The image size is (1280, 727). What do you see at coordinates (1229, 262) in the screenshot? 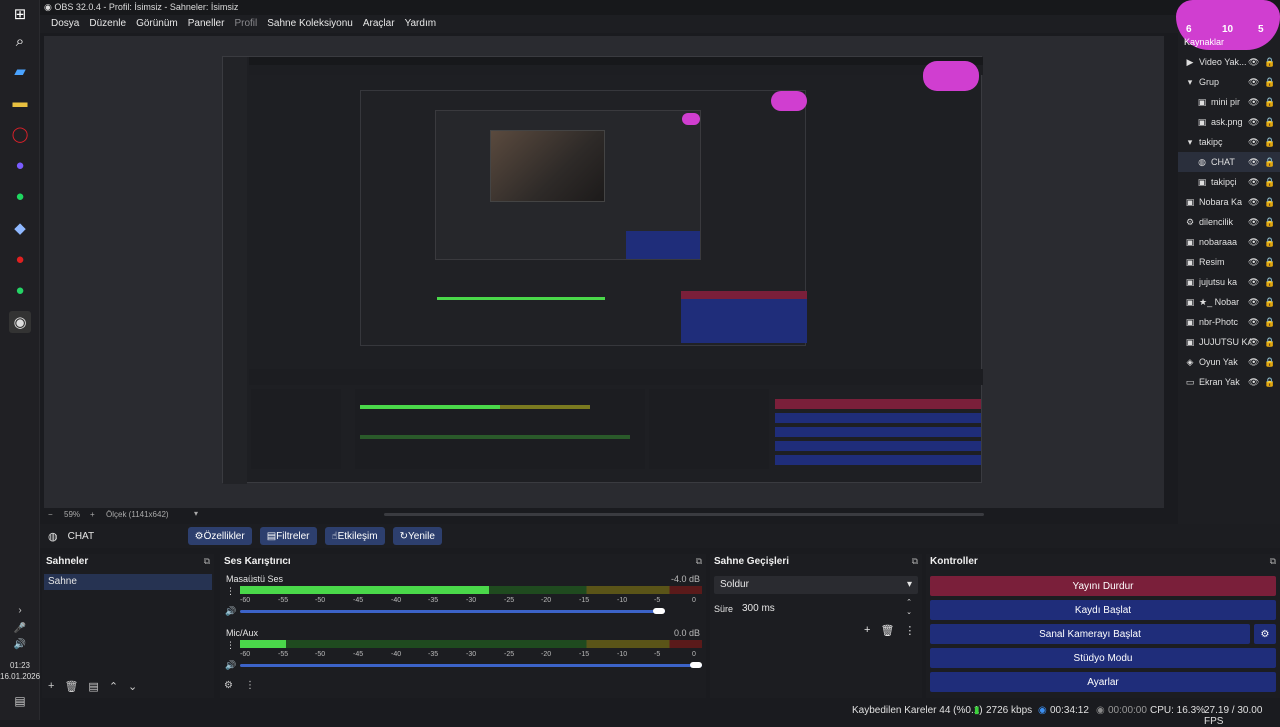
I see `source-item: ▣ Resim 👁 🔒` at bounding box center [1229, 262].